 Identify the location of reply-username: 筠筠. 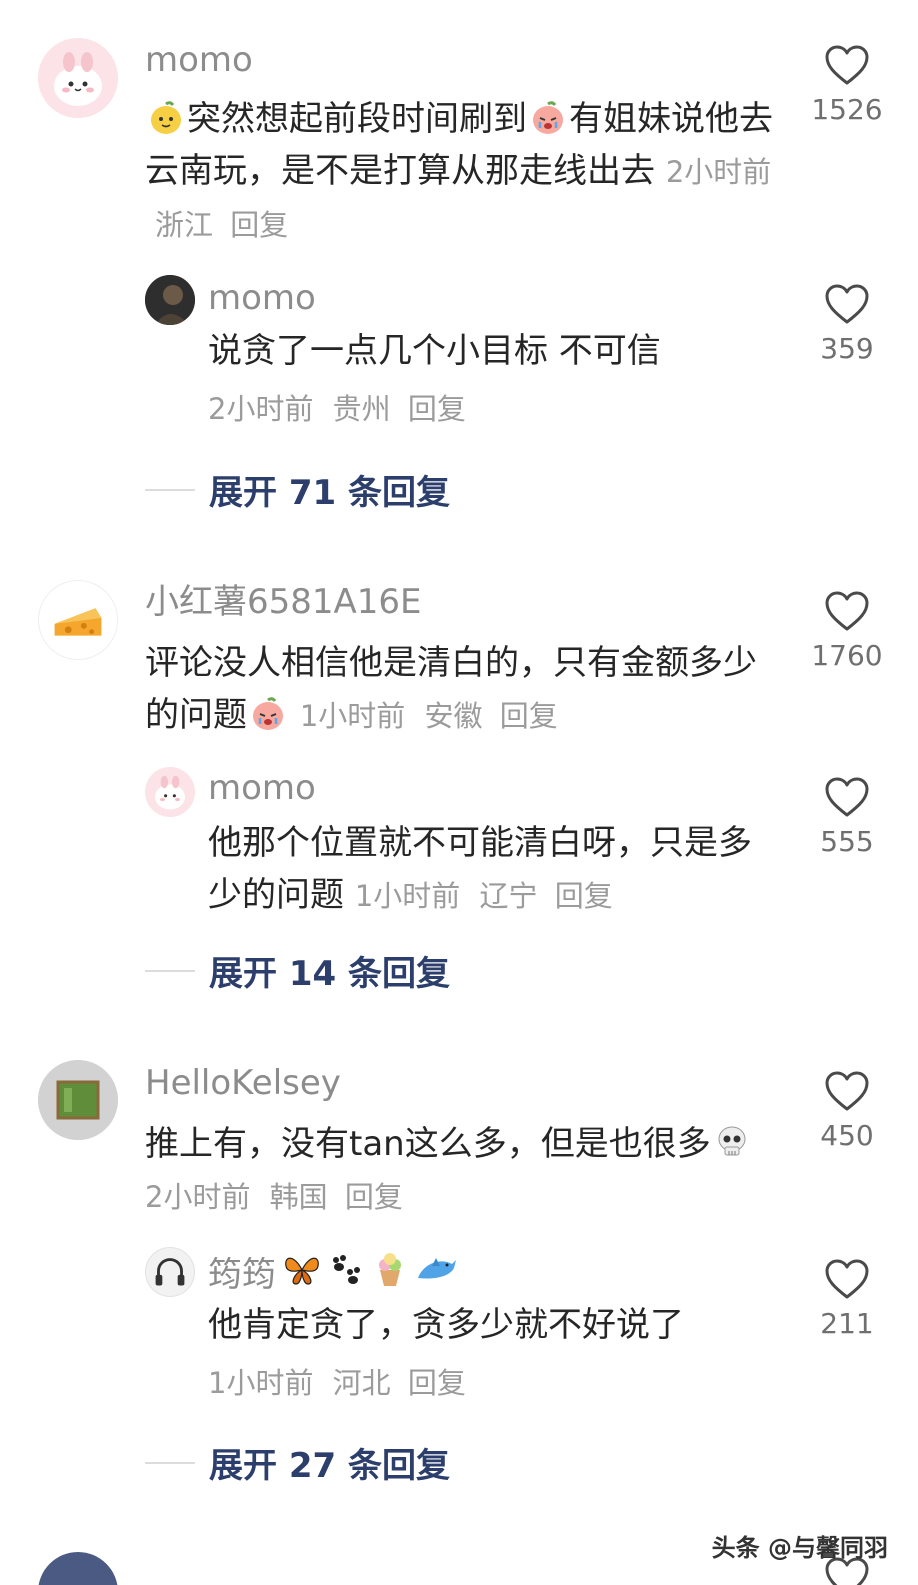
(242, 1275).